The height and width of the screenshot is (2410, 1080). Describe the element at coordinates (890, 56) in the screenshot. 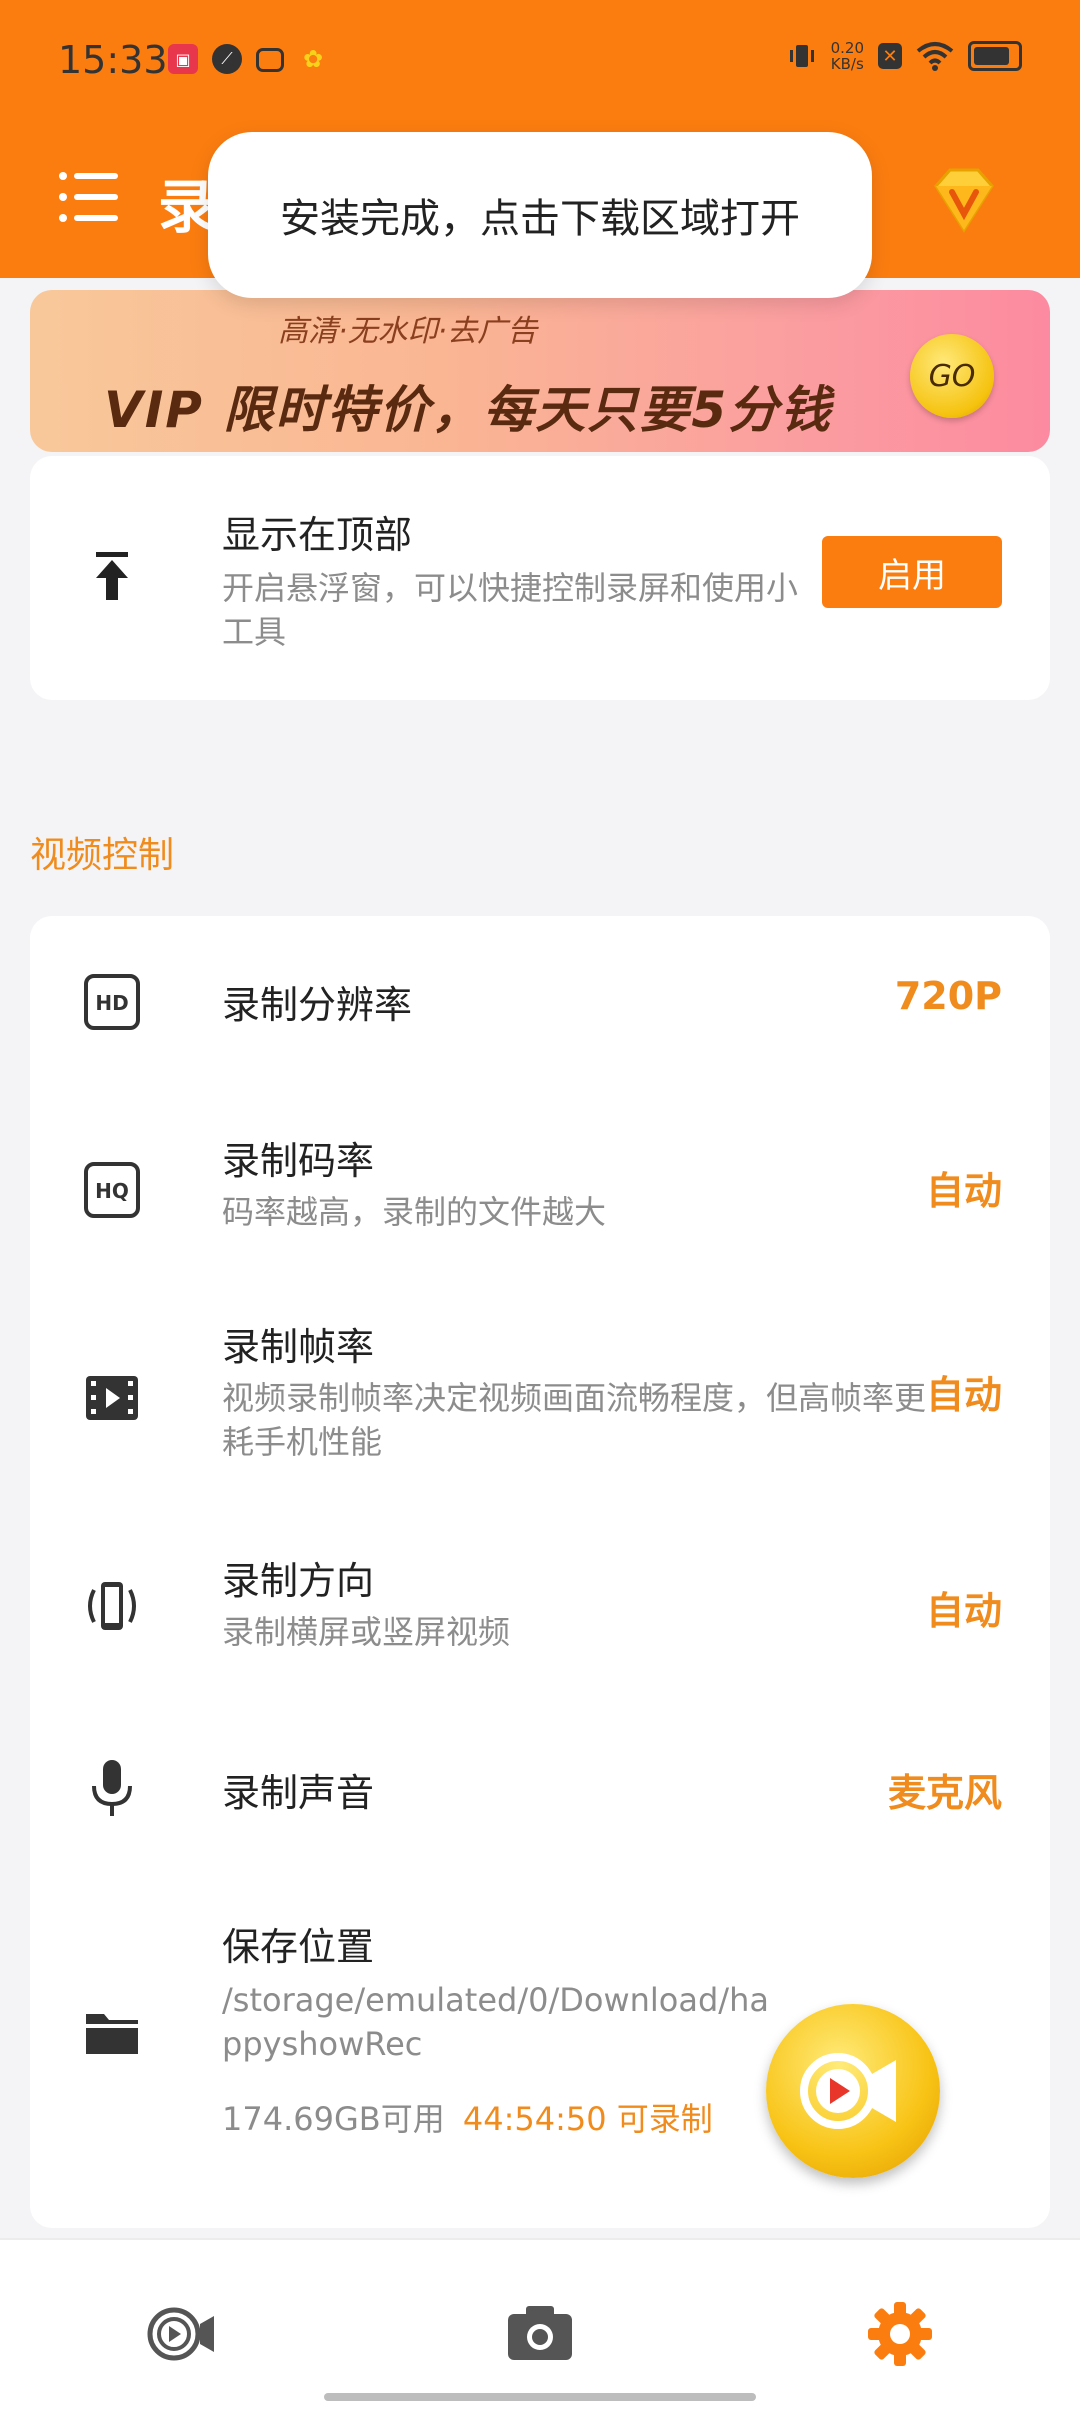

I see `sim-x-icon: ✕` at that location.